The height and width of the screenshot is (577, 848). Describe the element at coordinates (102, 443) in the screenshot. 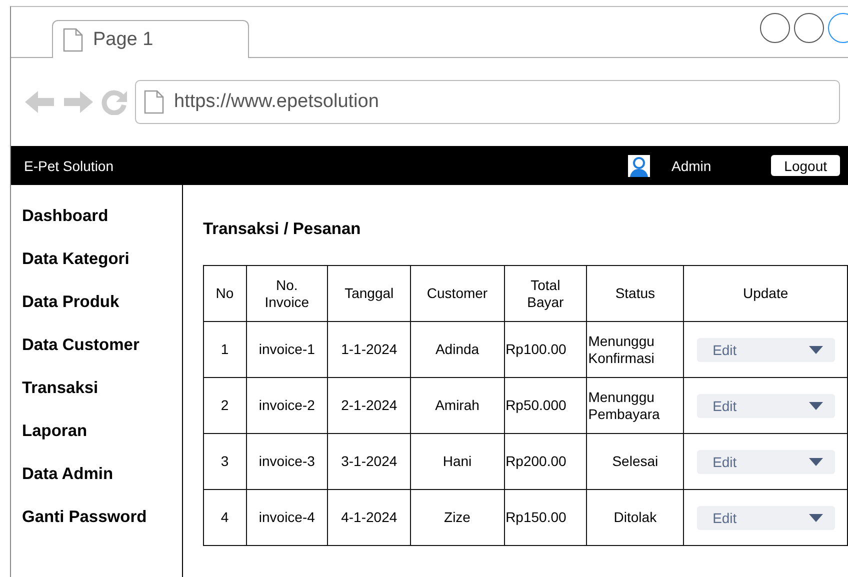

I see `sidebar-item: Laporan` at that location.